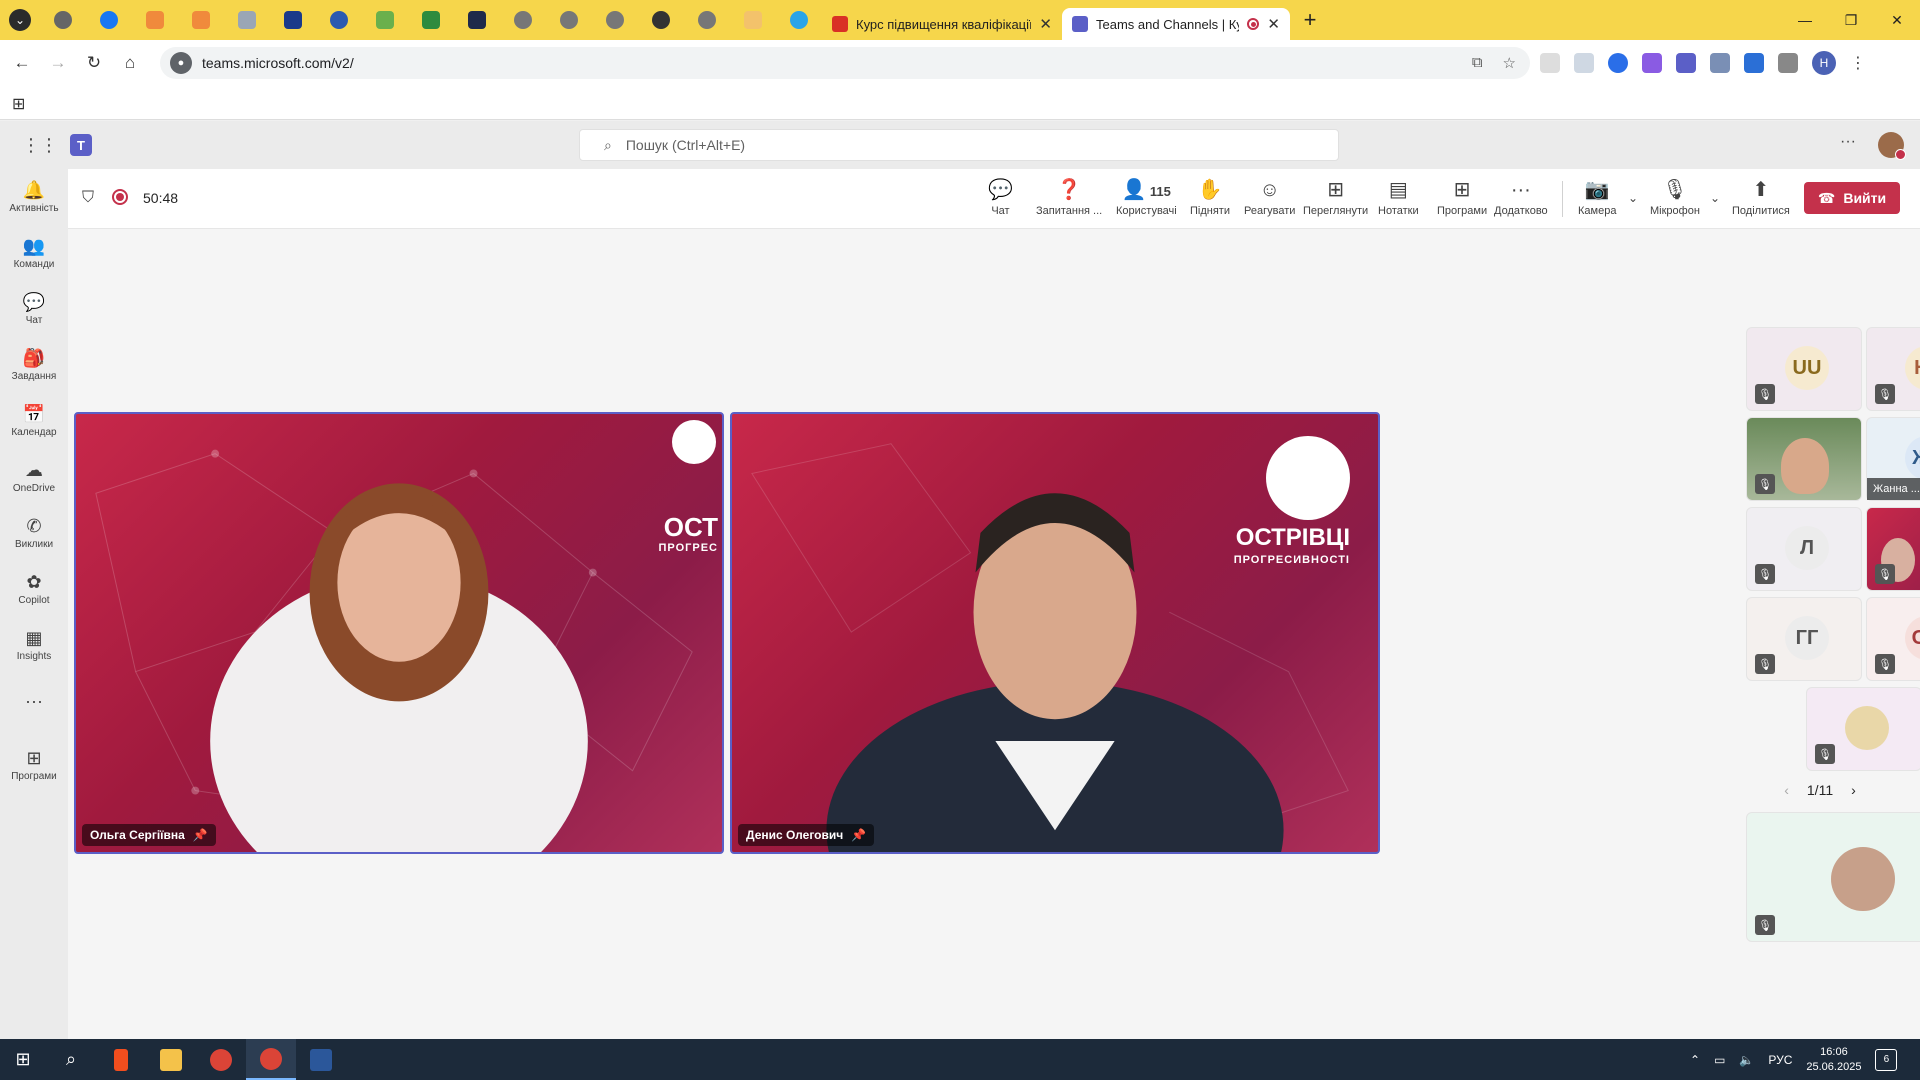 This screenshot has width=1920, height=1080. I want to click on forward-button: →, so click(58, 63).